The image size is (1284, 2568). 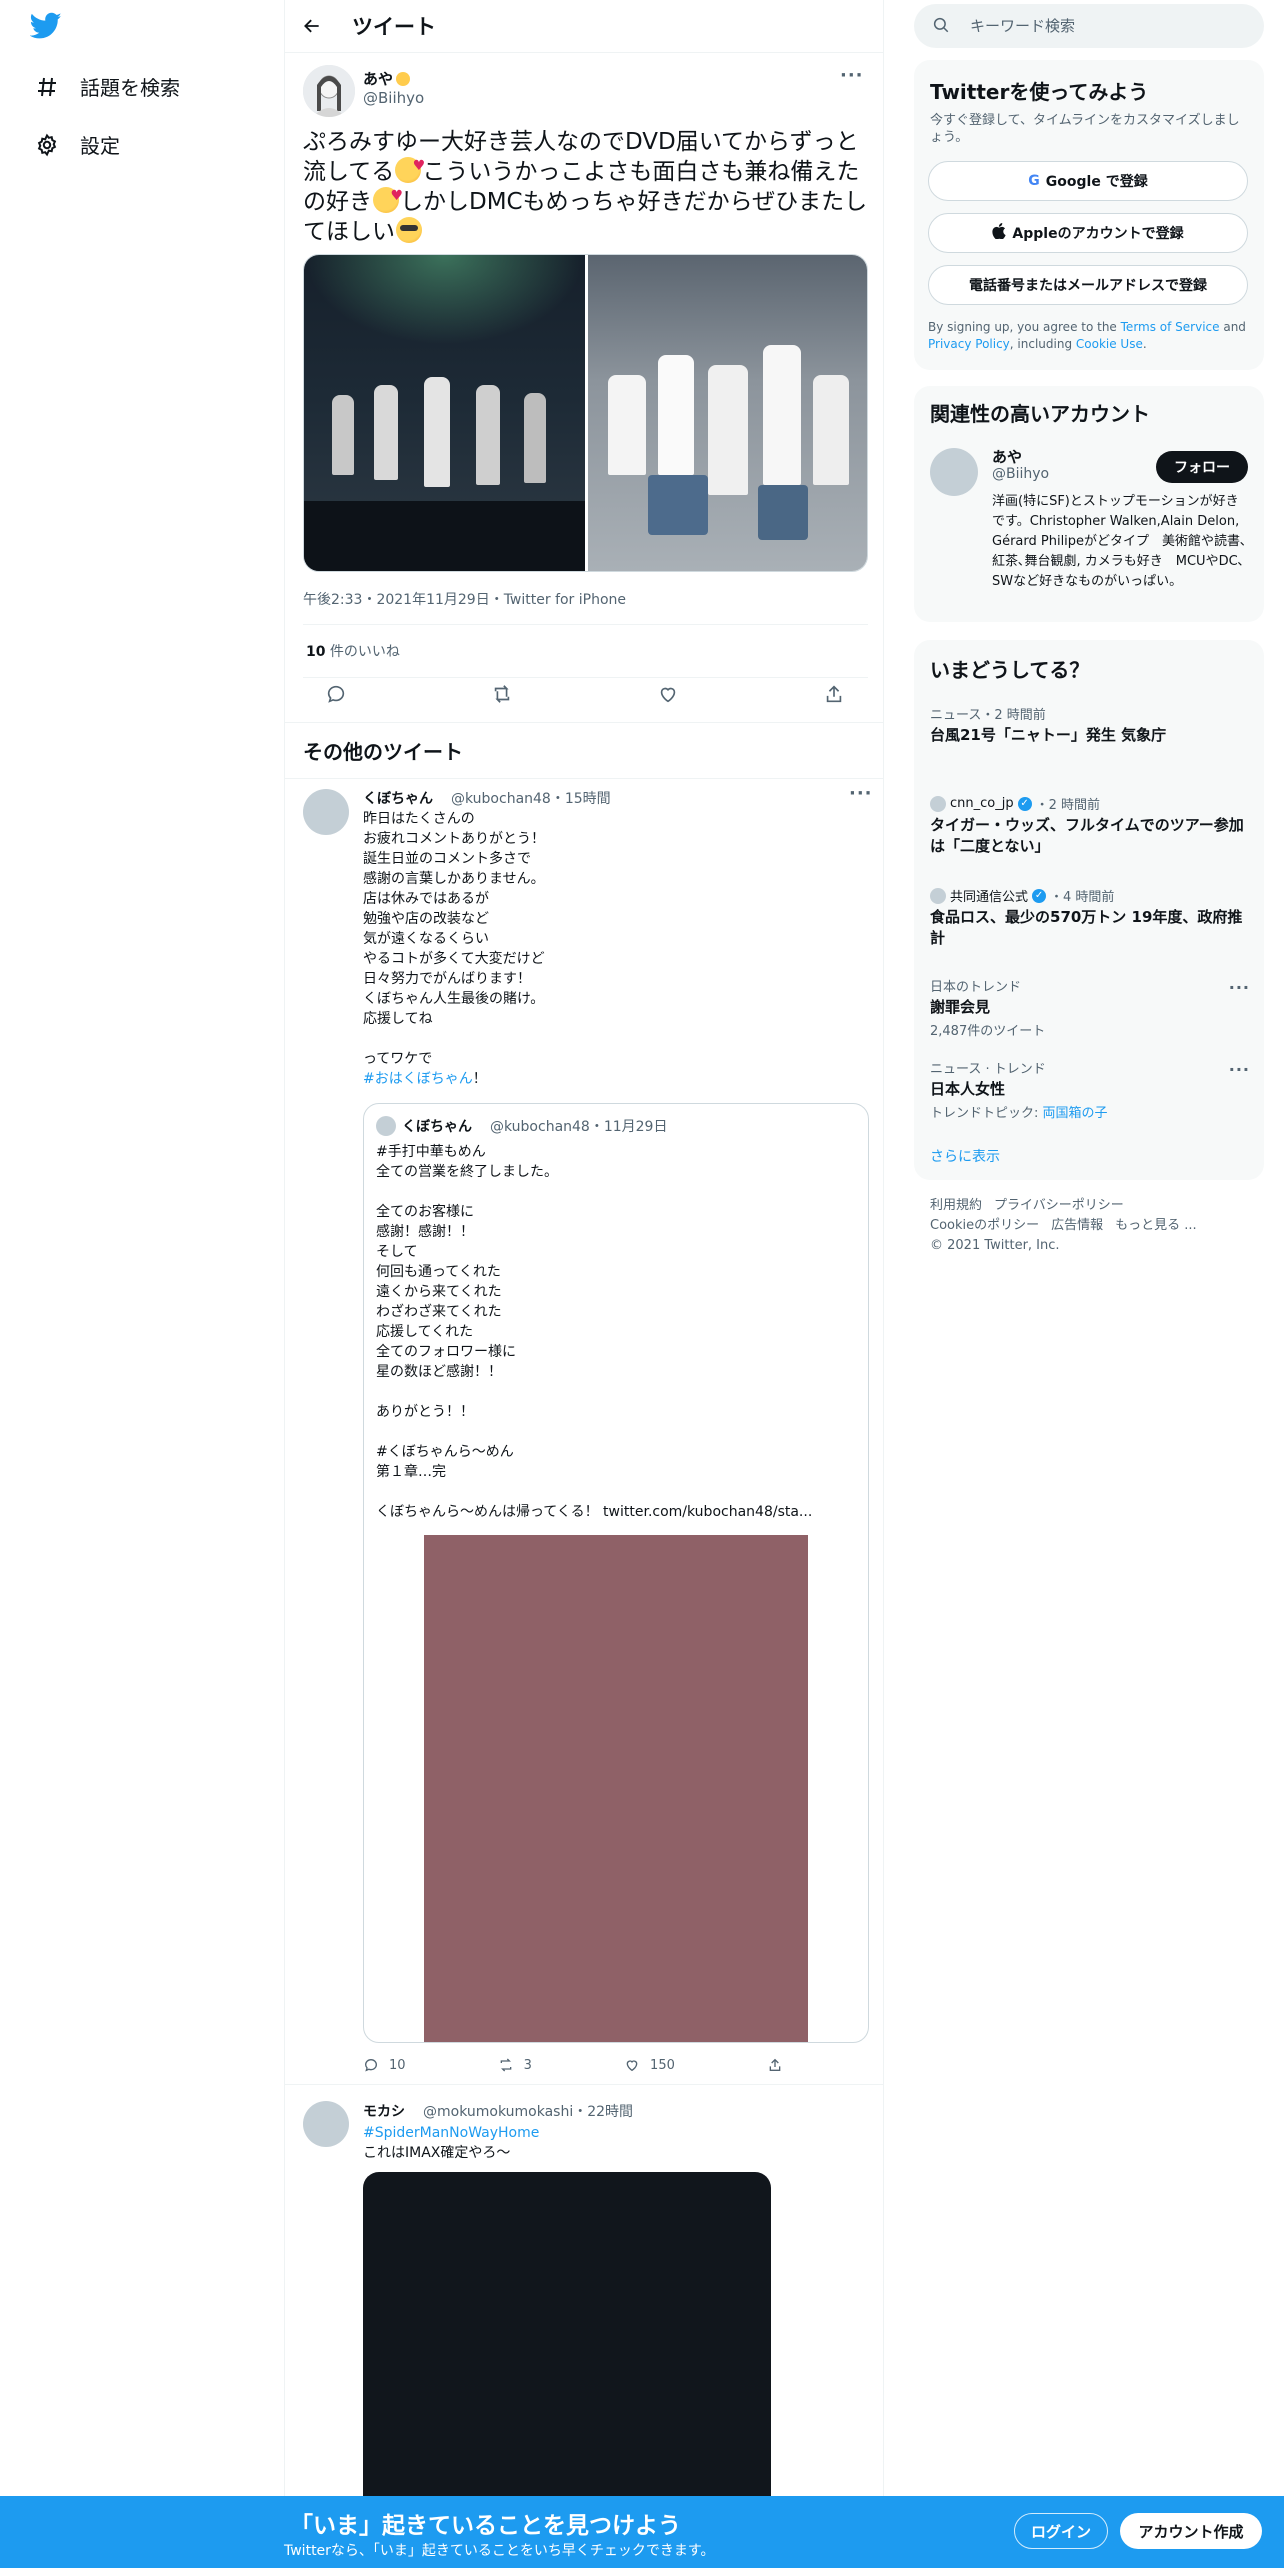 What do you see at coordinates (1090, 917) in the screenshot?
I see `trend-item: 共同通信公式 ✓ ・4 時間前 食品ロス、最少の570万トン 19年度、政府推計` at bounding box center [1090, 917].